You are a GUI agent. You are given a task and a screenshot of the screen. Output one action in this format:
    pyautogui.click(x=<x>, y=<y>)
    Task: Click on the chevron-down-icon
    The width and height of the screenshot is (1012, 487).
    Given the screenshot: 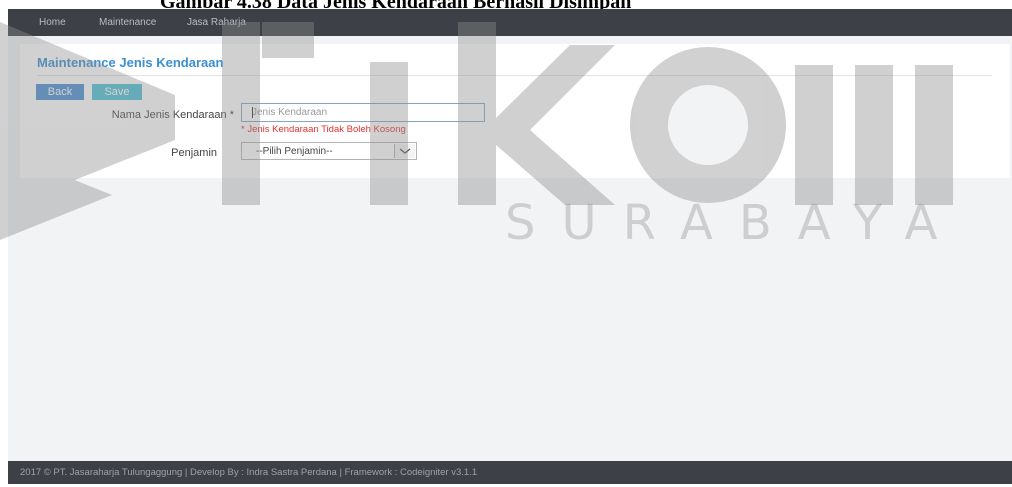 What is the action you would take?
    pyautogui.click(x=404, y=151)
    